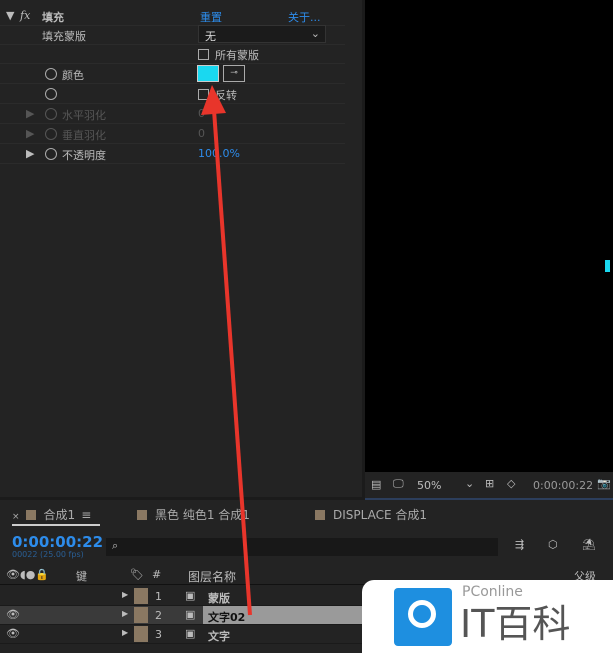 The image size is (613, 653). What do you see at coordinates (226, 350) in the screenshot?
I see `red-arrow-annotation` at bounding box center [226, 350].